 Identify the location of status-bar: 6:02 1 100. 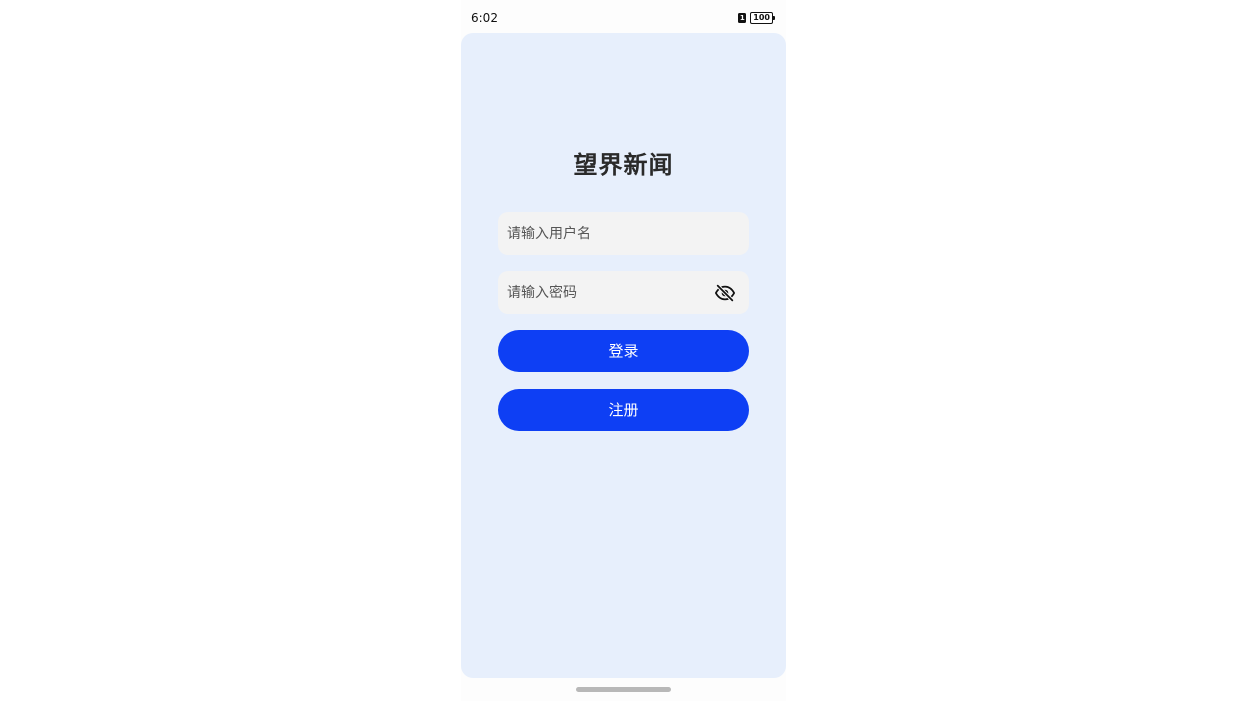
(623, 17).